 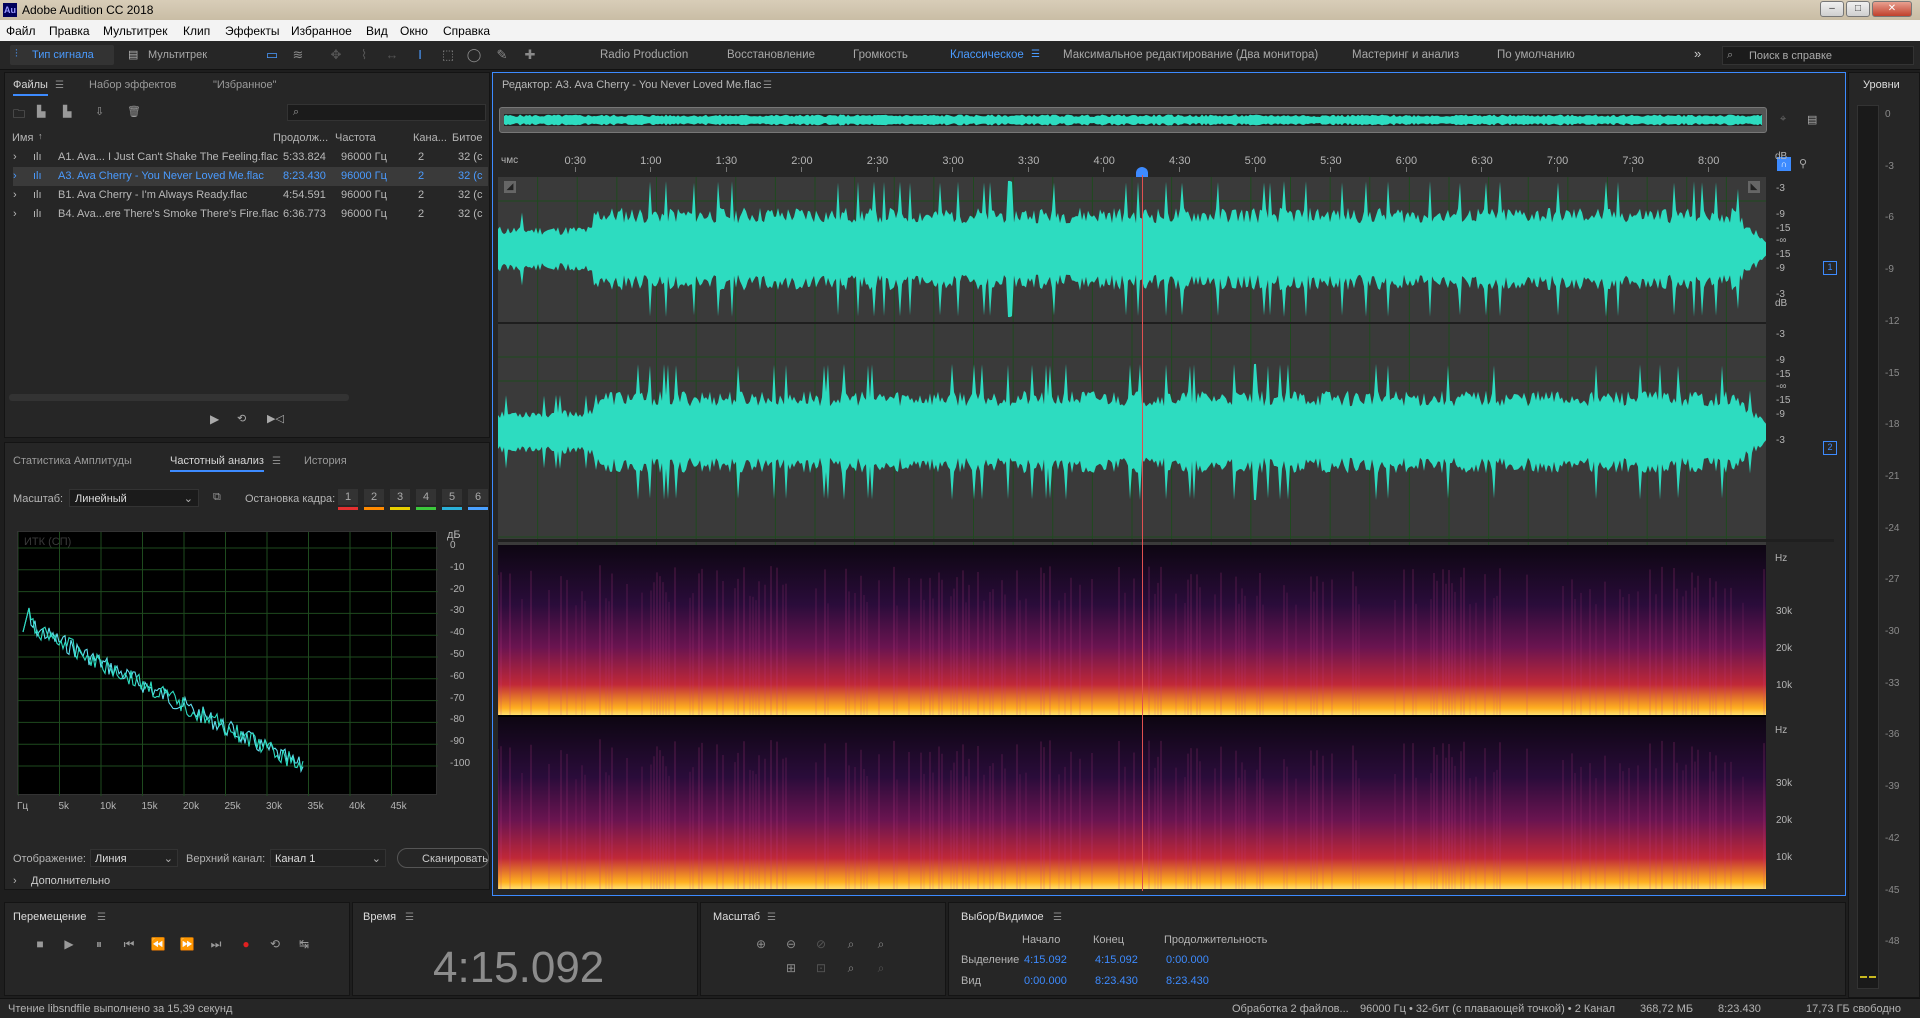 I want to click on tab-favorites: "Избранное", so click(x=245, y=85).